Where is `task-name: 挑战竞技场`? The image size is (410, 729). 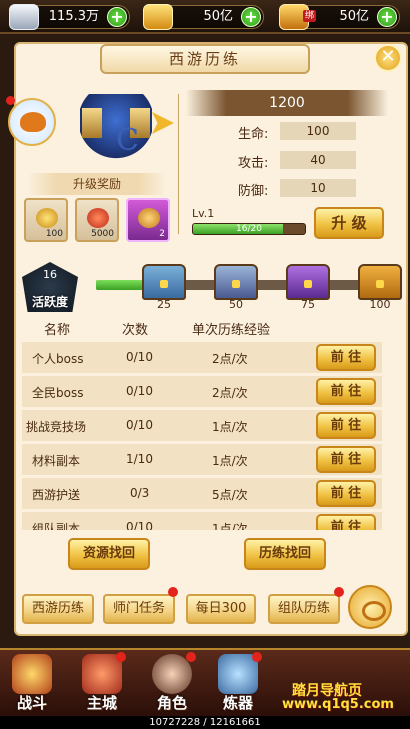 task-name: 挑战竞技场 is located at coordinates (56, 427).